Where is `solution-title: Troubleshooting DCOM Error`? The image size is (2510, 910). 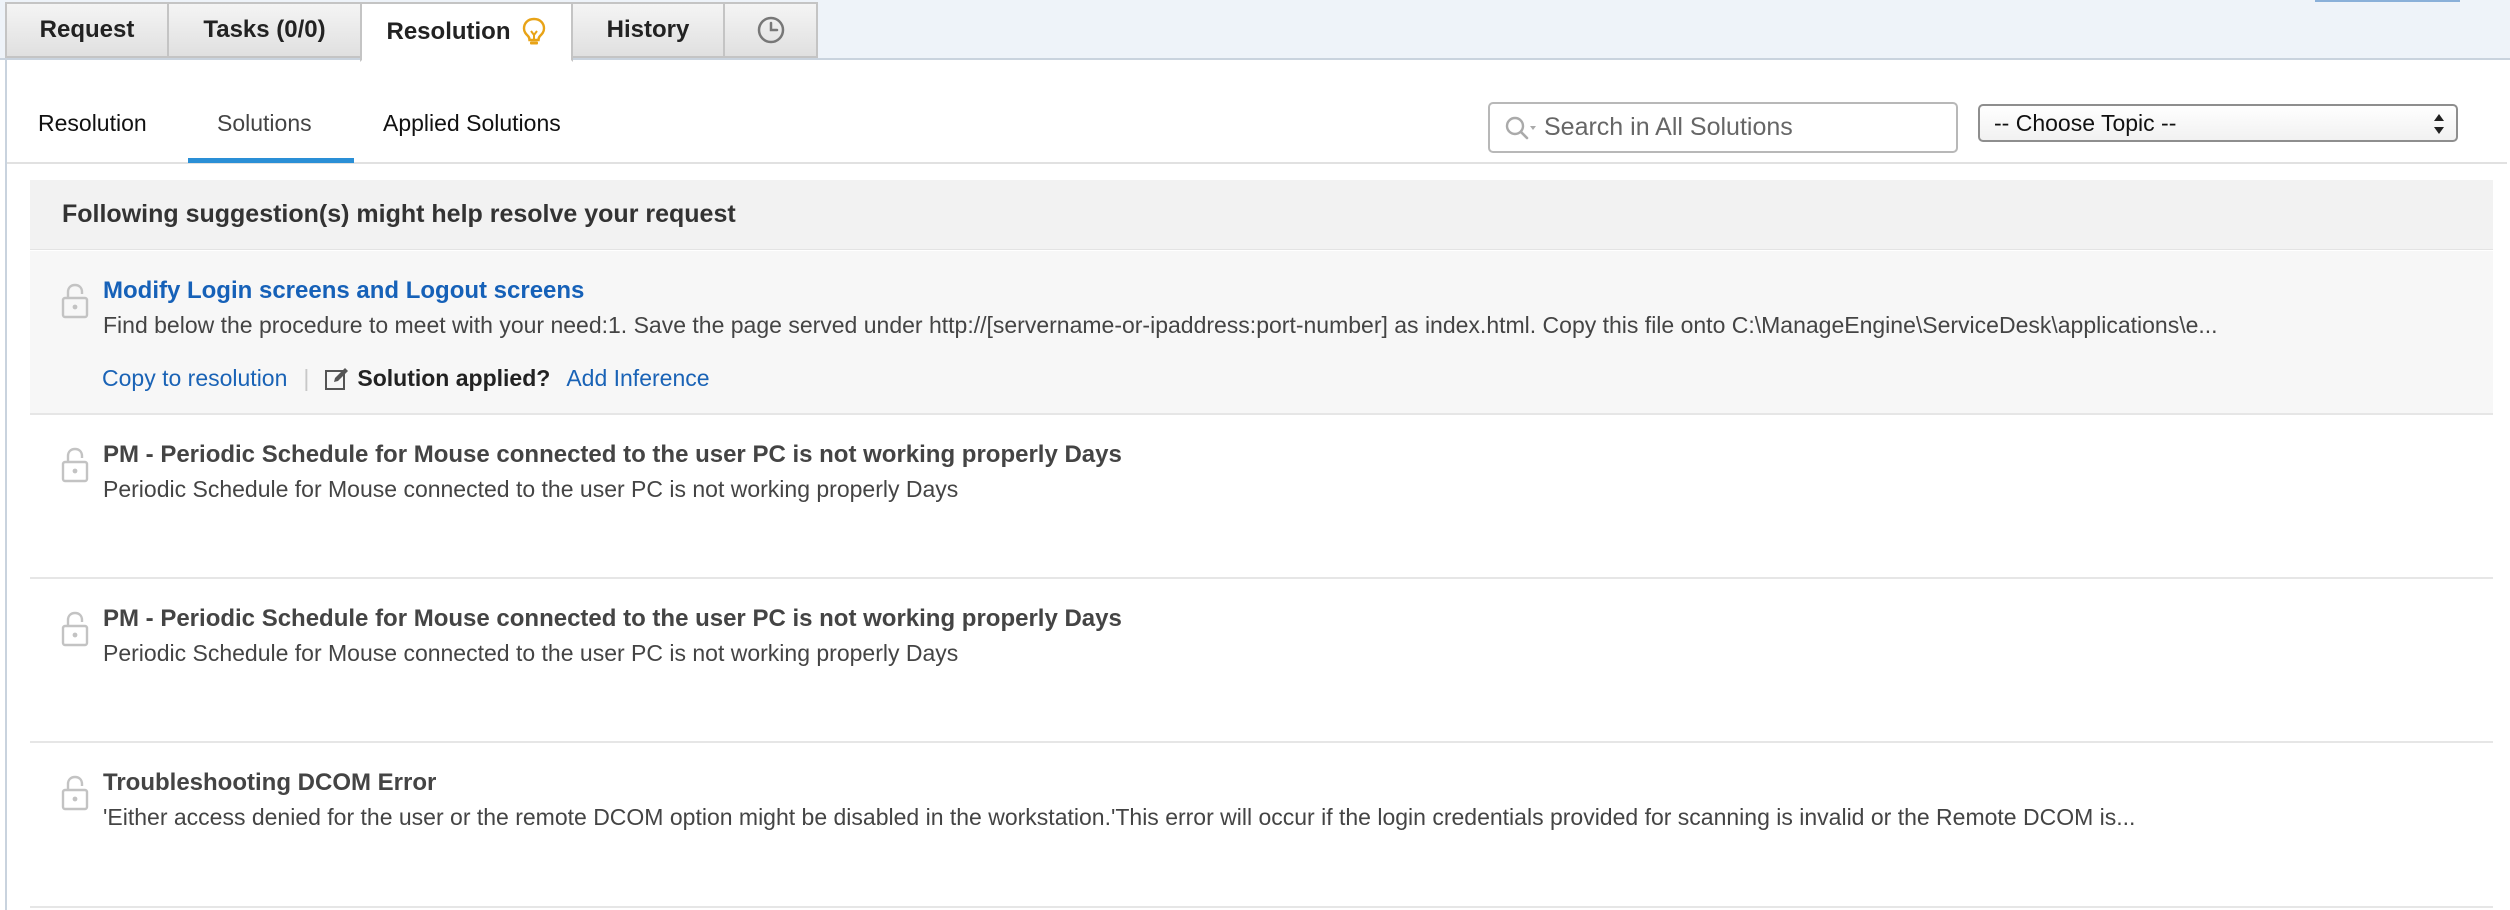 solution-title: Troubleshooting DCOM Error is located at coordinates (269, 783).